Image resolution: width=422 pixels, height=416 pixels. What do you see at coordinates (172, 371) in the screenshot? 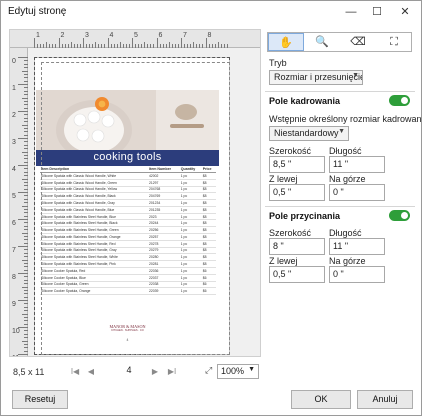
I see `last-page-button: ▶I` at bounding box center [172, 371].